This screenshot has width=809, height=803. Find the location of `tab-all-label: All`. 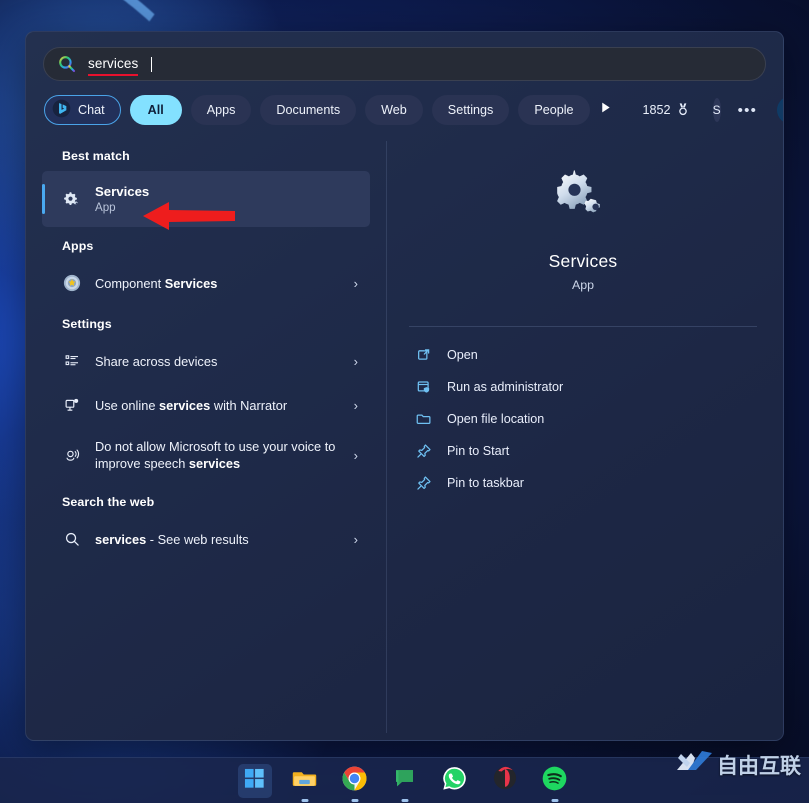

tab-all-label: All is located at coordinates (155, 110).